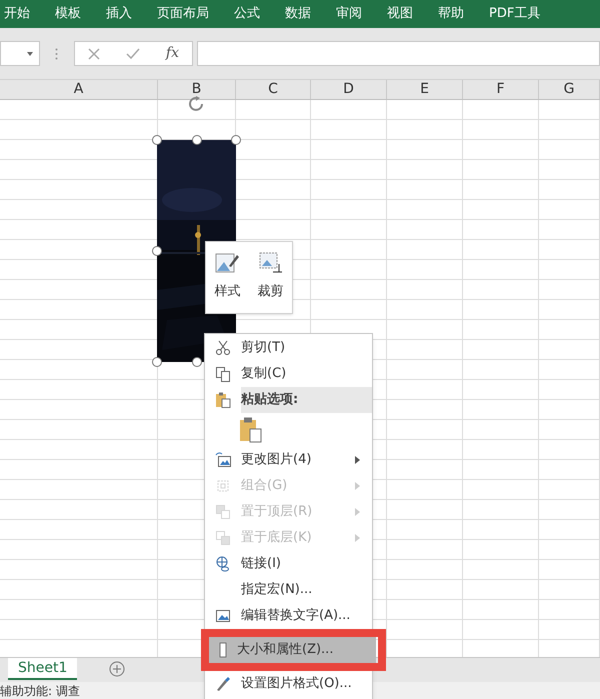 This screenshot has width=600, height=699. What do you see at coordinates (223, 564) in the screenshot?
I see `globe-link-icon` at bounding box center [223, 564].